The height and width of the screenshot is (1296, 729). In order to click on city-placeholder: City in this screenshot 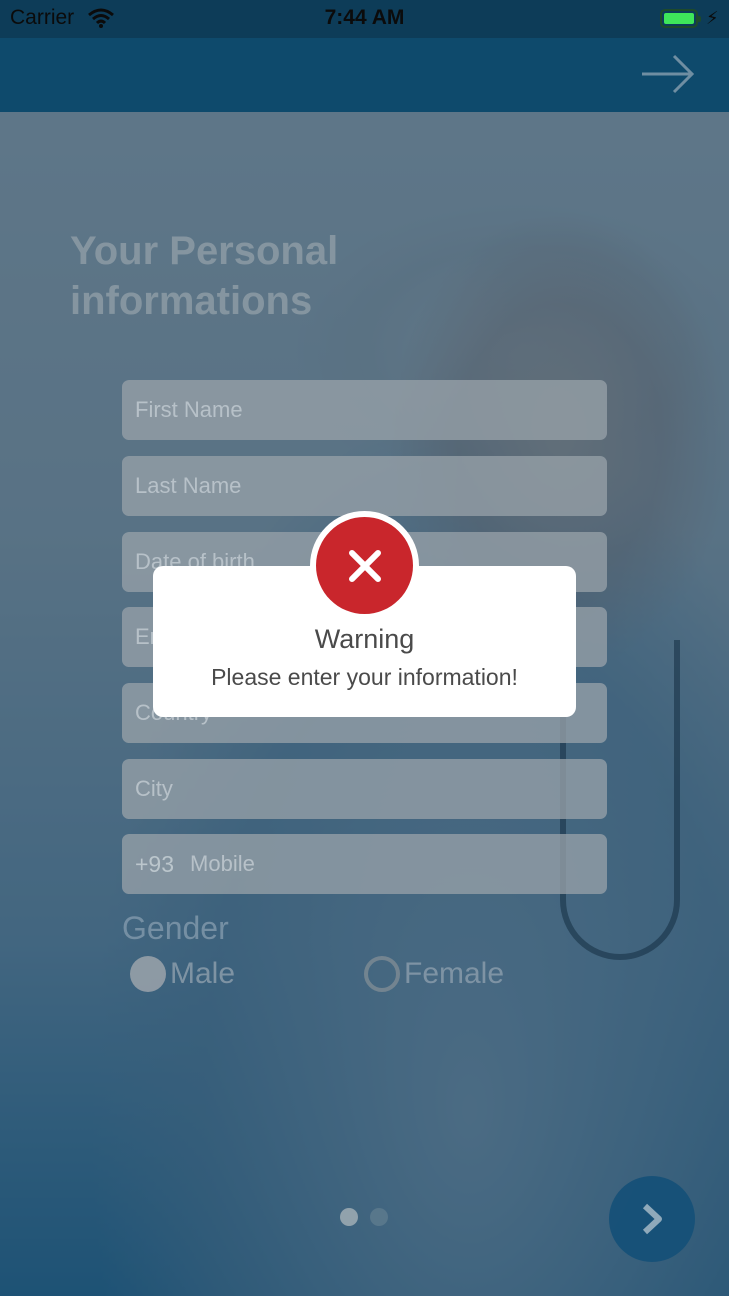, I will do `click(154, 788)`.